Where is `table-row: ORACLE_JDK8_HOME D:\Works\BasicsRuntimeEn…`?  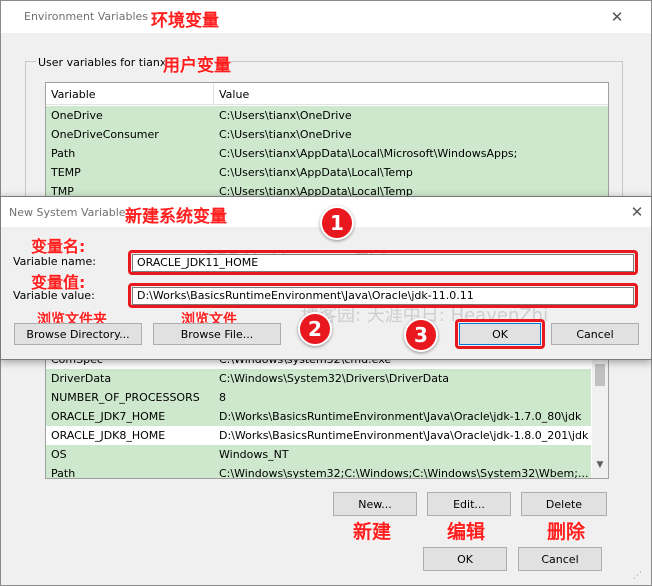
table-row: ORACLE_JDK8_HOME D:\Works\BasicsRuntimeEn… is located at coordinates (318, 435).